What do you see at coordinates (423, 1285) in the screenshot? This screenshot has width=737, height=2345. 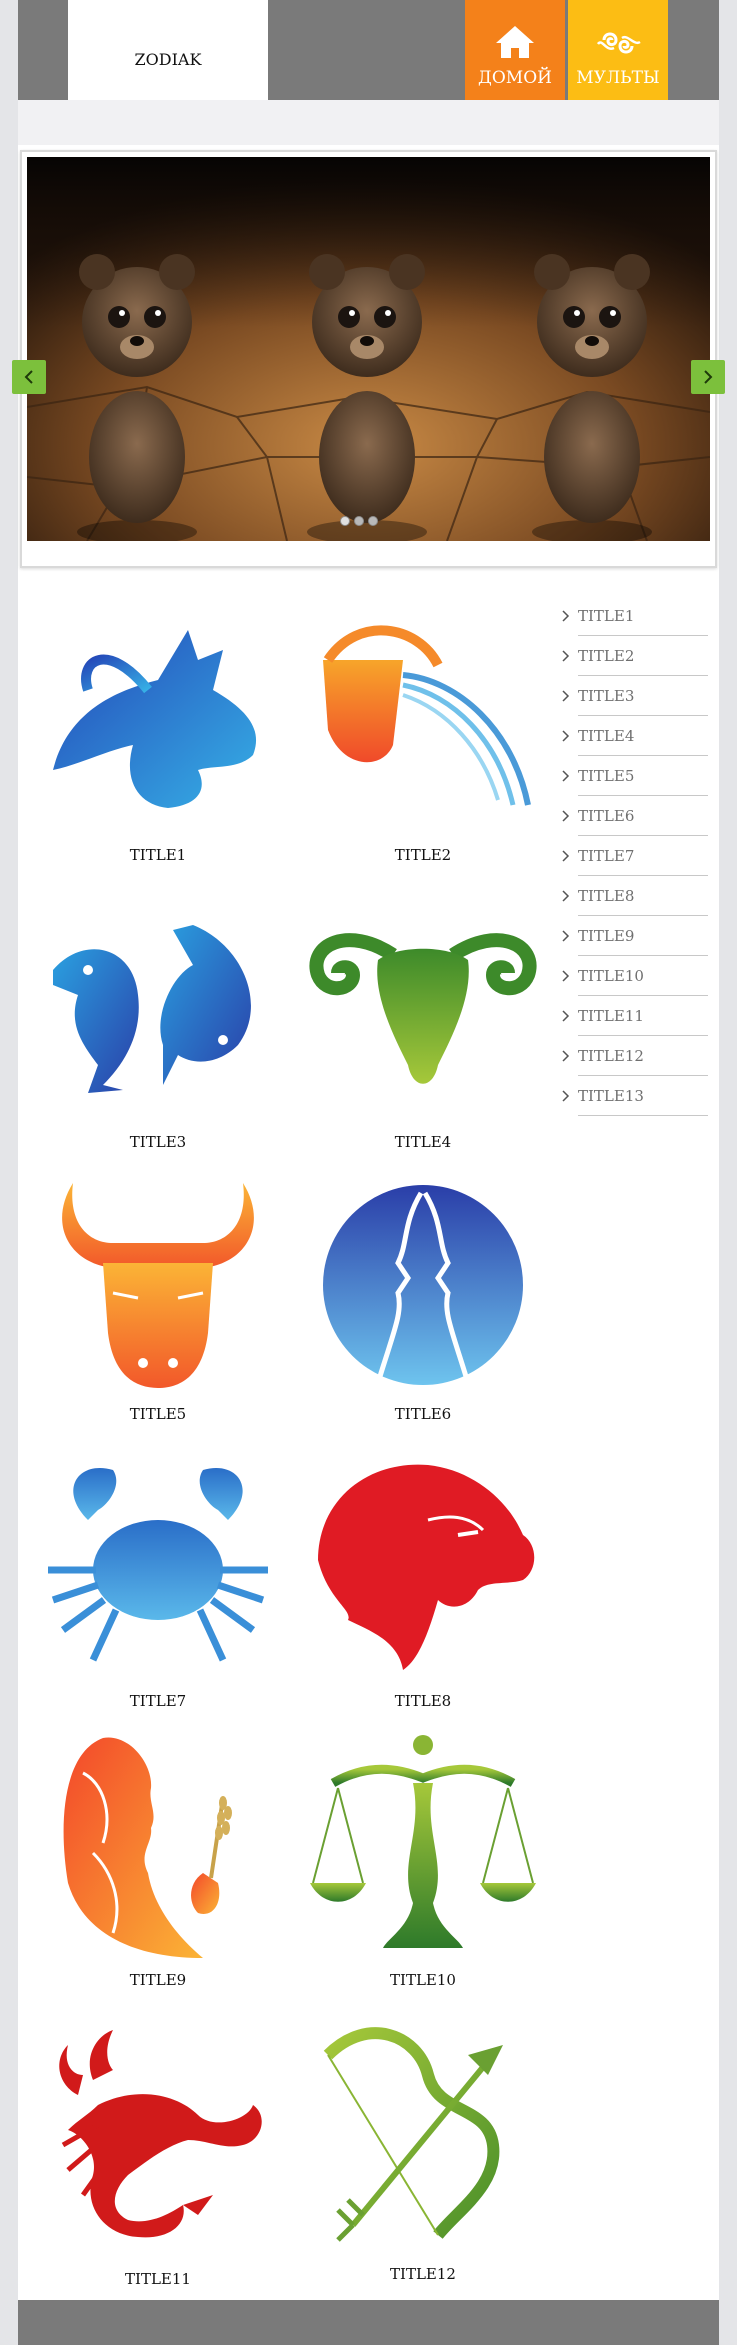 I see `gemini-icon` at bounding box center [423, 1285].